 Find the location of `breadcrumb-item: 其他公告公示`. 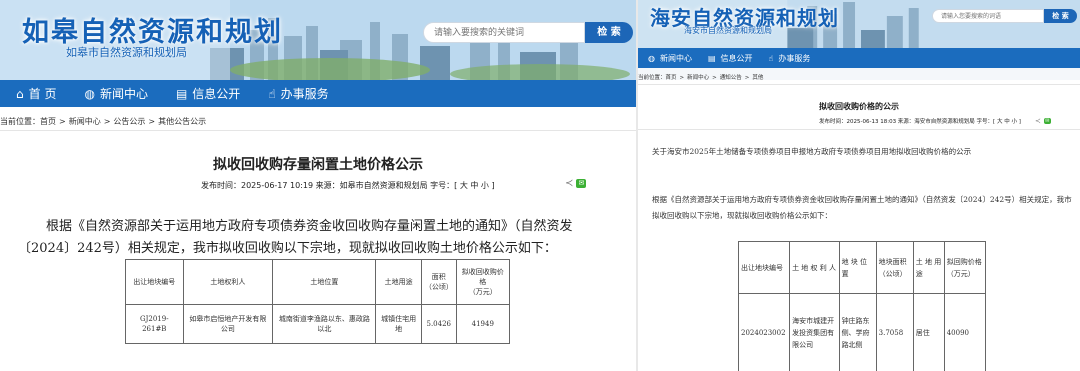

breadcrumb-item: 其他公告公示 is located at coordinates (182, 121).